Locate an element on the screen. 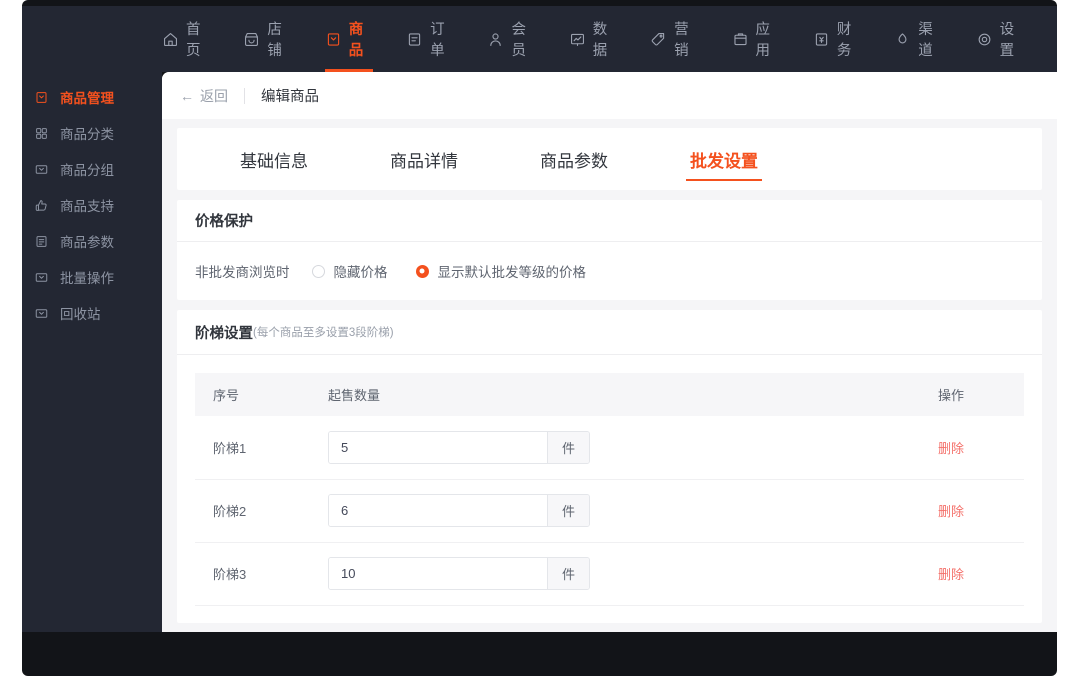 Image resolution: width=1075 pixels, height=685 pixels. table-header-row: 序号 起售数量 操作 is located at coordinates (609, 394).